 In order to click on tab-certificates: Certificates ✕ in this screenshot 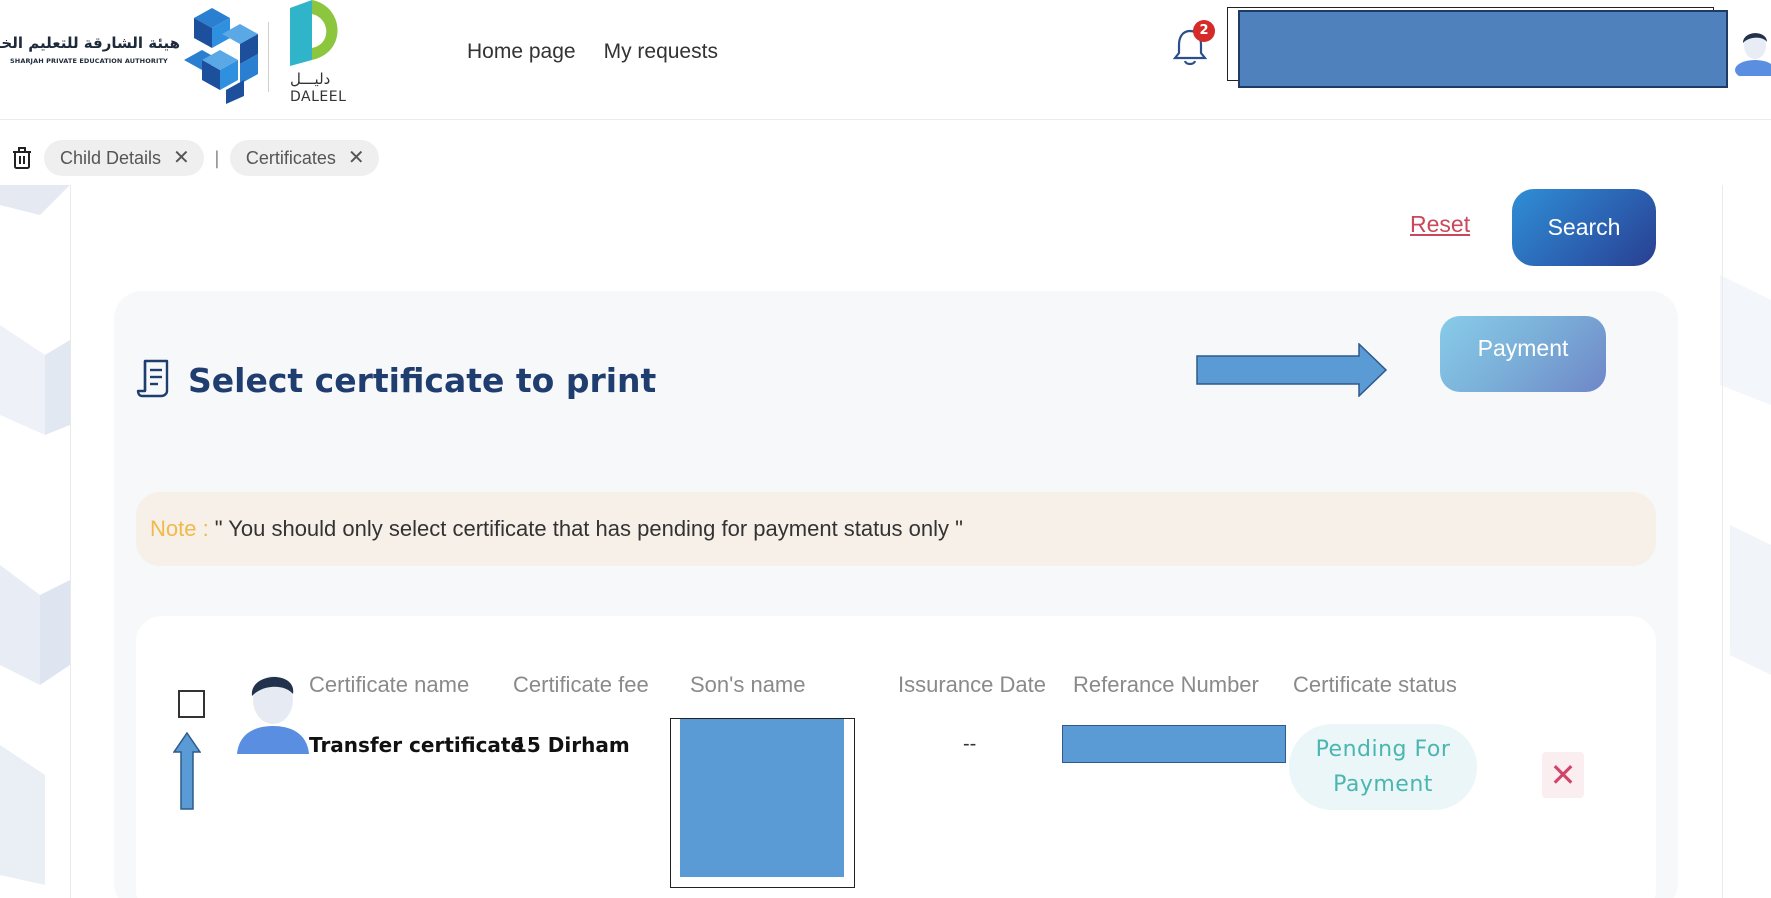, I will do `click(304, 158)`.